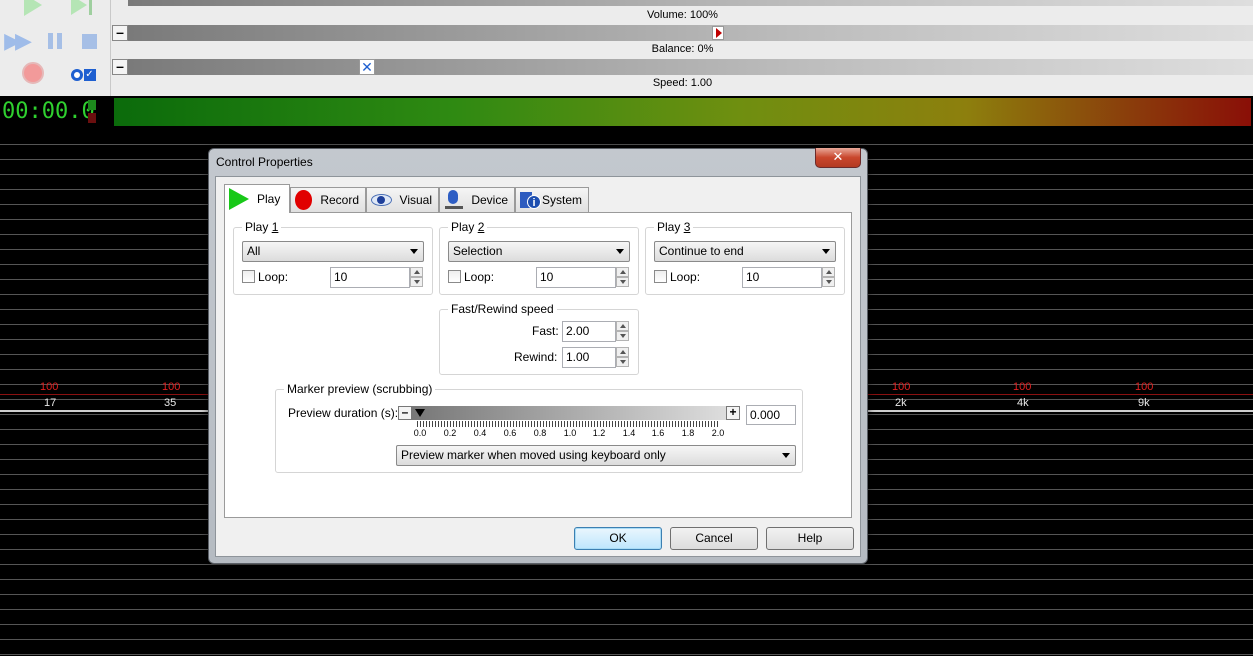 Image resolution: width=1253 pixels, height=656 pixels. What do you see at coordinates (333, 251) in the screenshot?
I see `play-1-mode-select: All` at bounding box center [333, 251].